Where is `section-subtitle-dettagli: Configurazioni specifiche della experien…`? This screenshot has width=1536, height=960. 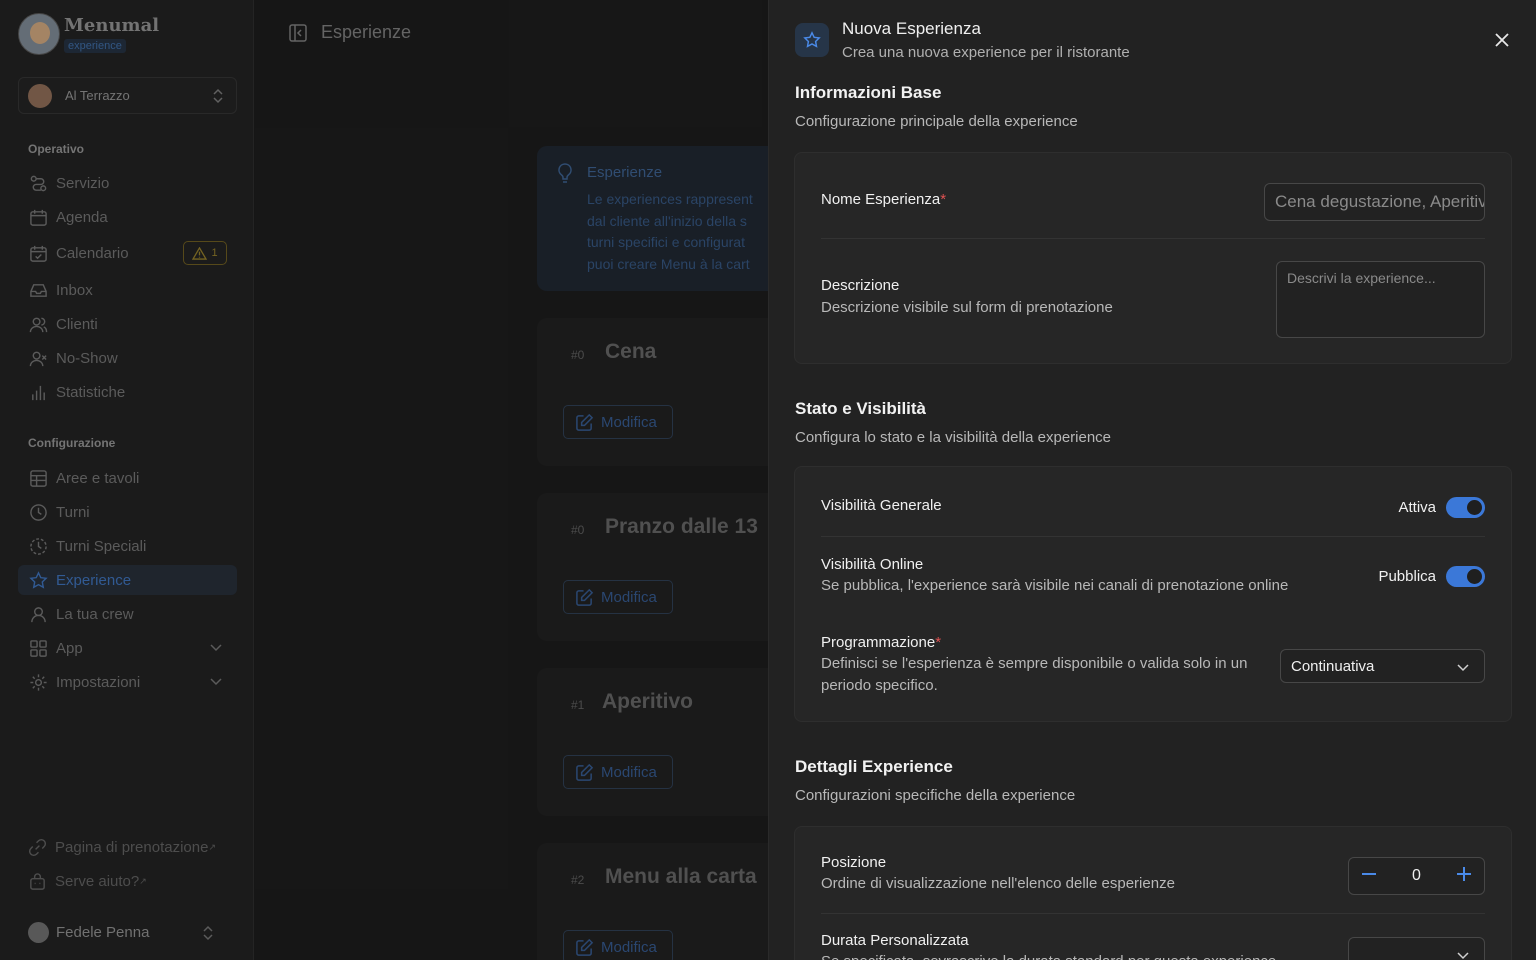 section-subtitle-dettagli: Configurazioni specifiche della experien… is located at coordinates (935, 795).